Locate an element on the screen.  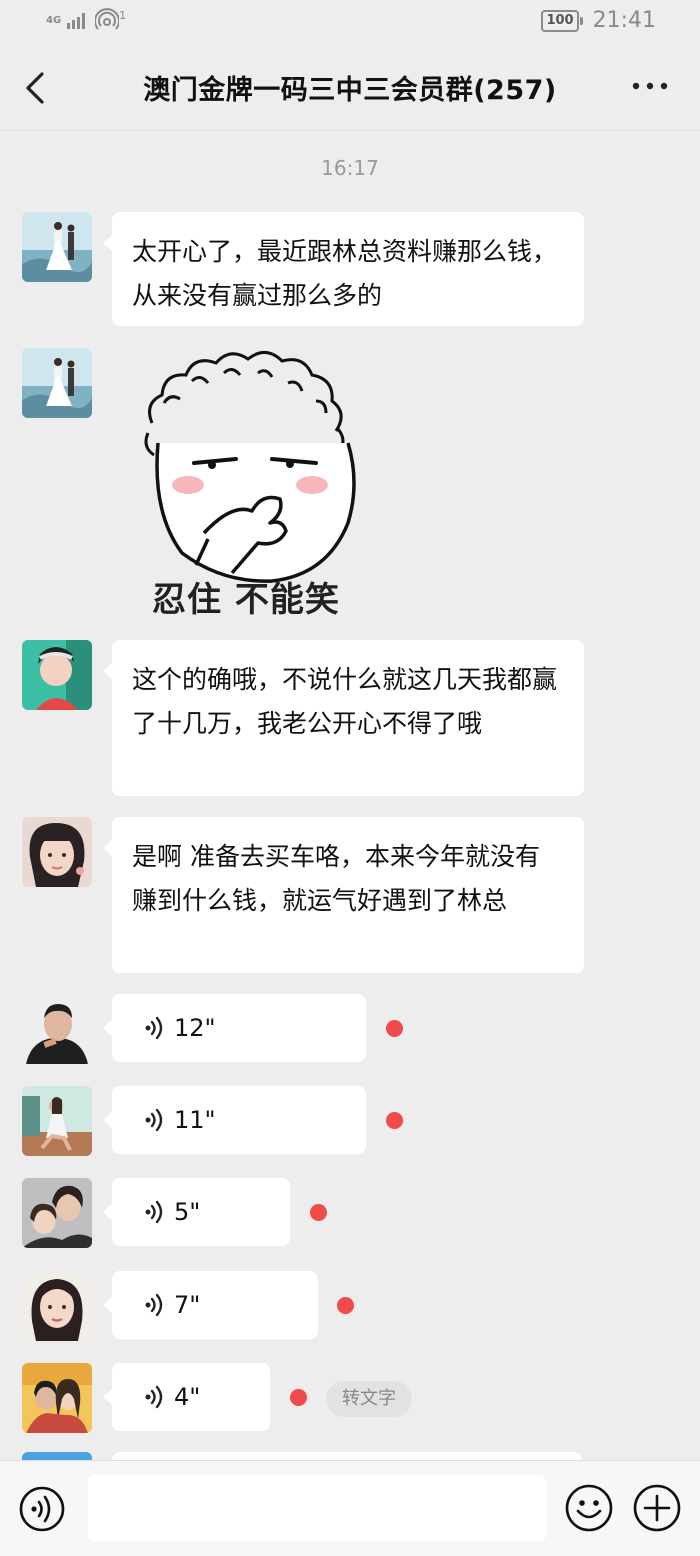
status-right: 100 21:41 is located at coordinates (598, 20).